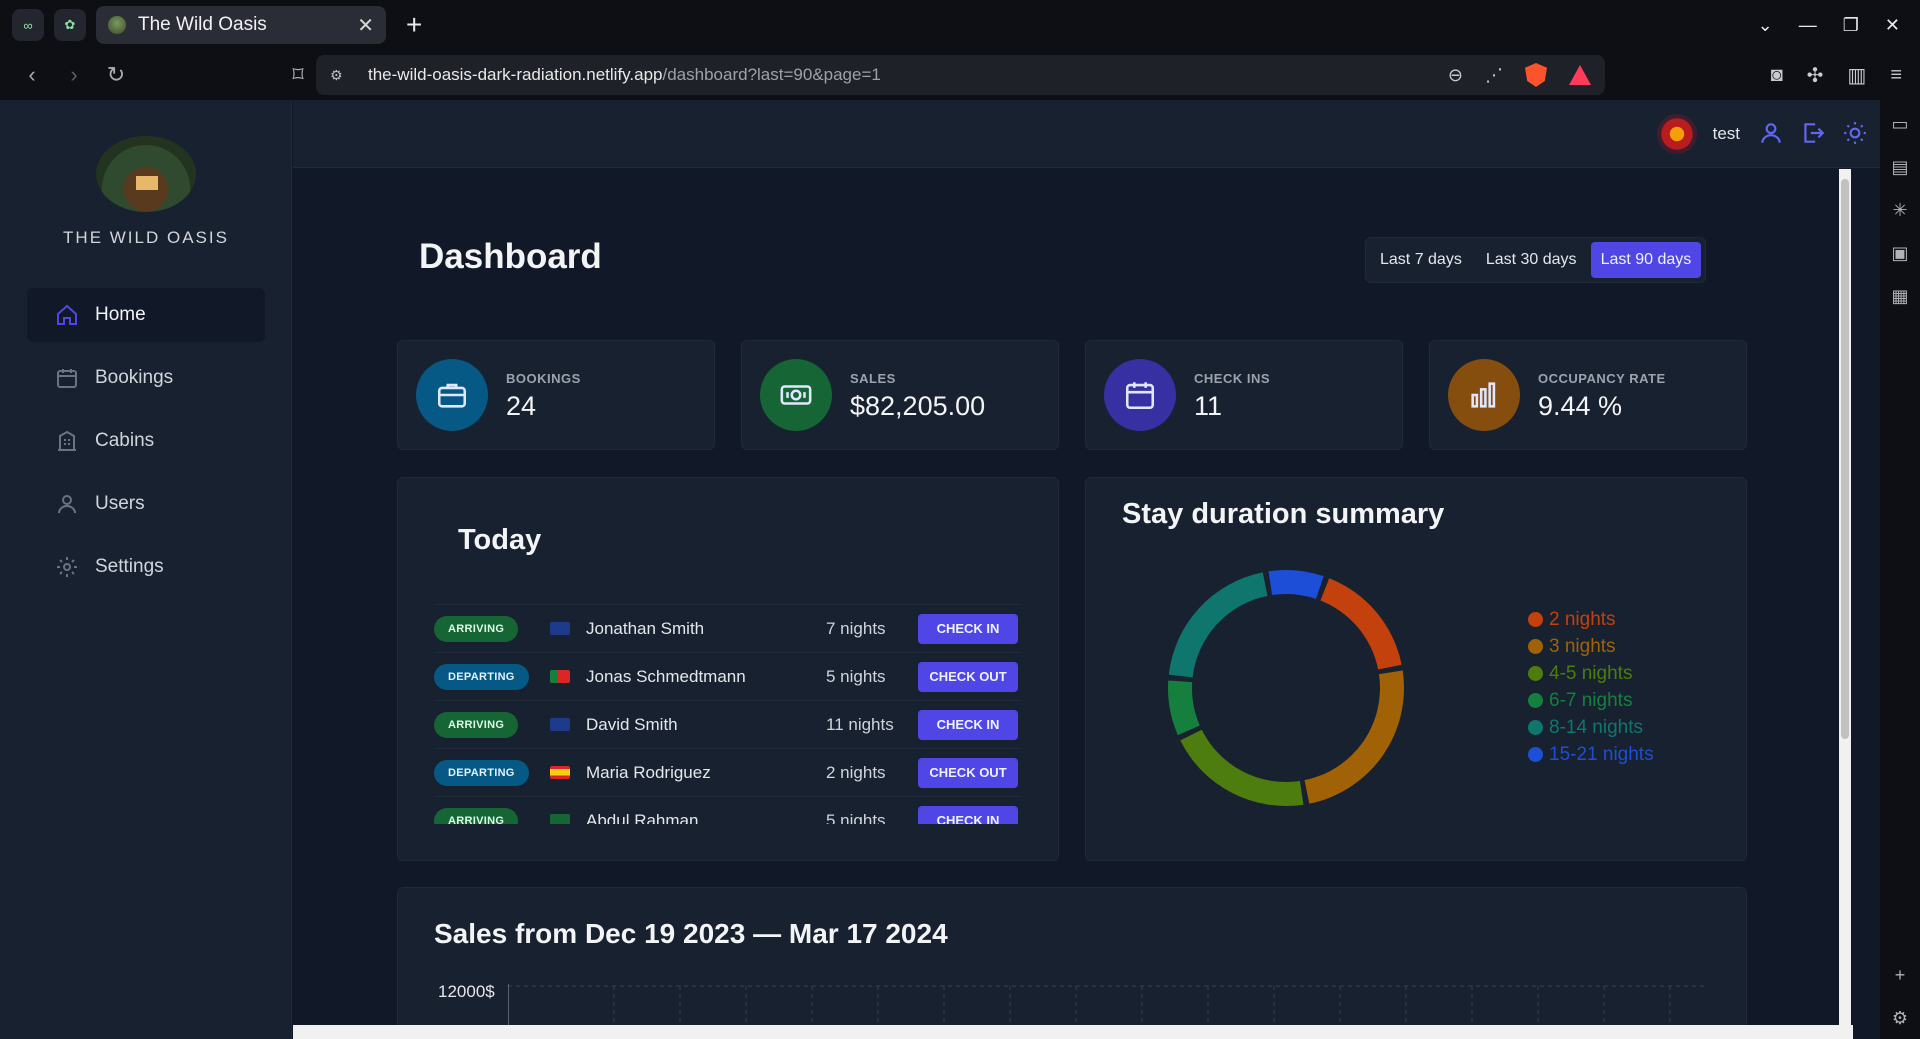 This screenshot has width=1920, height=1039. What do you see at coordinates (146, 441) in the screenshot?
I see `sidebar-item-cabins: Cabins` at bounding box center [146, 441].